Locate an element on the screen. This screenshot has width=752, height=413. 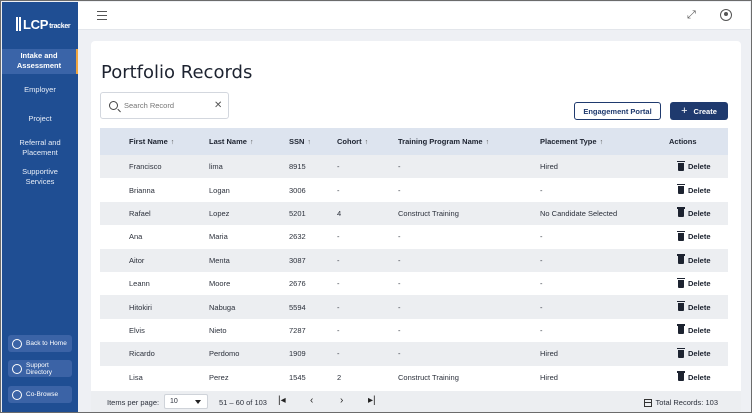
previous-page-icon: ‹ is located at coordinates (311, 401).